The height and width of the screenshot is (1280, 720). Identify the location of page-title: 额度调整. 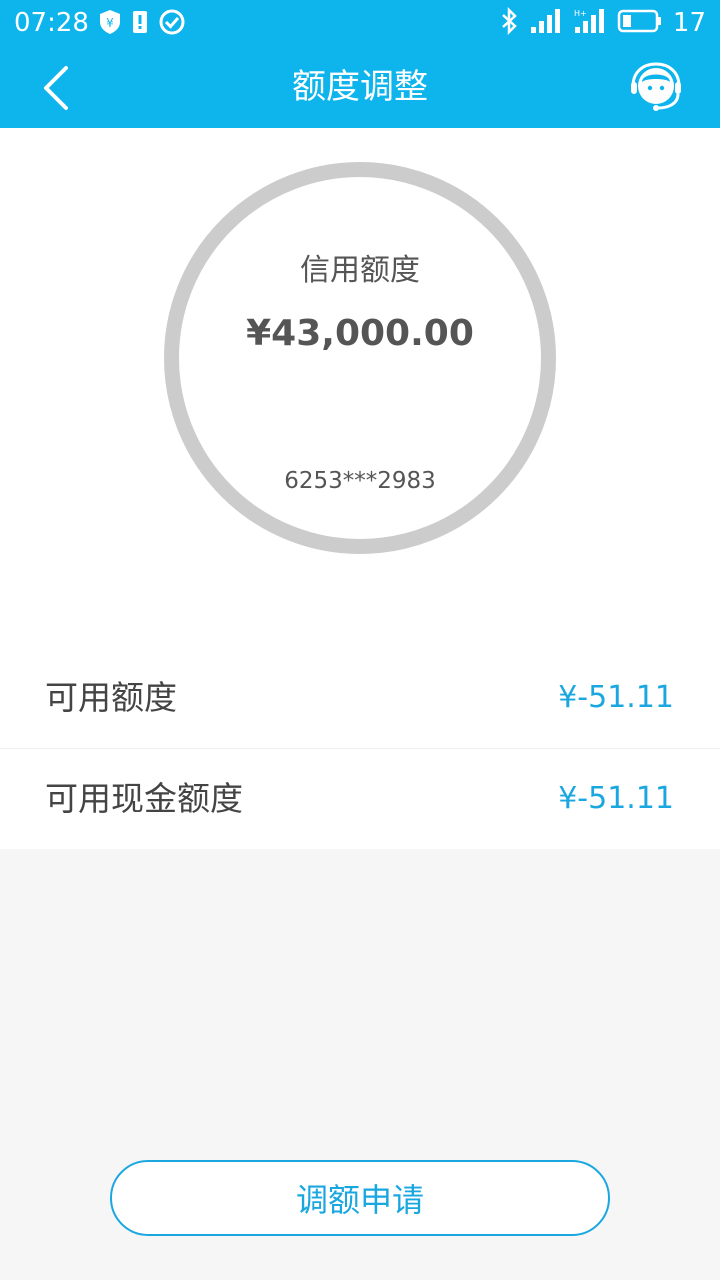
(360, 87).